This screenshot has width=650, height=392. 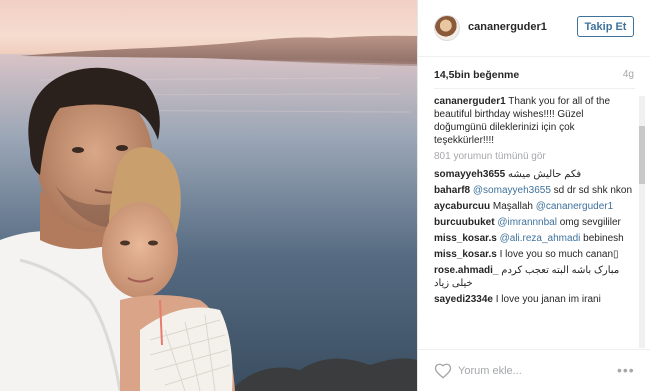 I want to click on comment-username: sayedi2334e, so click(x=463, y=299).